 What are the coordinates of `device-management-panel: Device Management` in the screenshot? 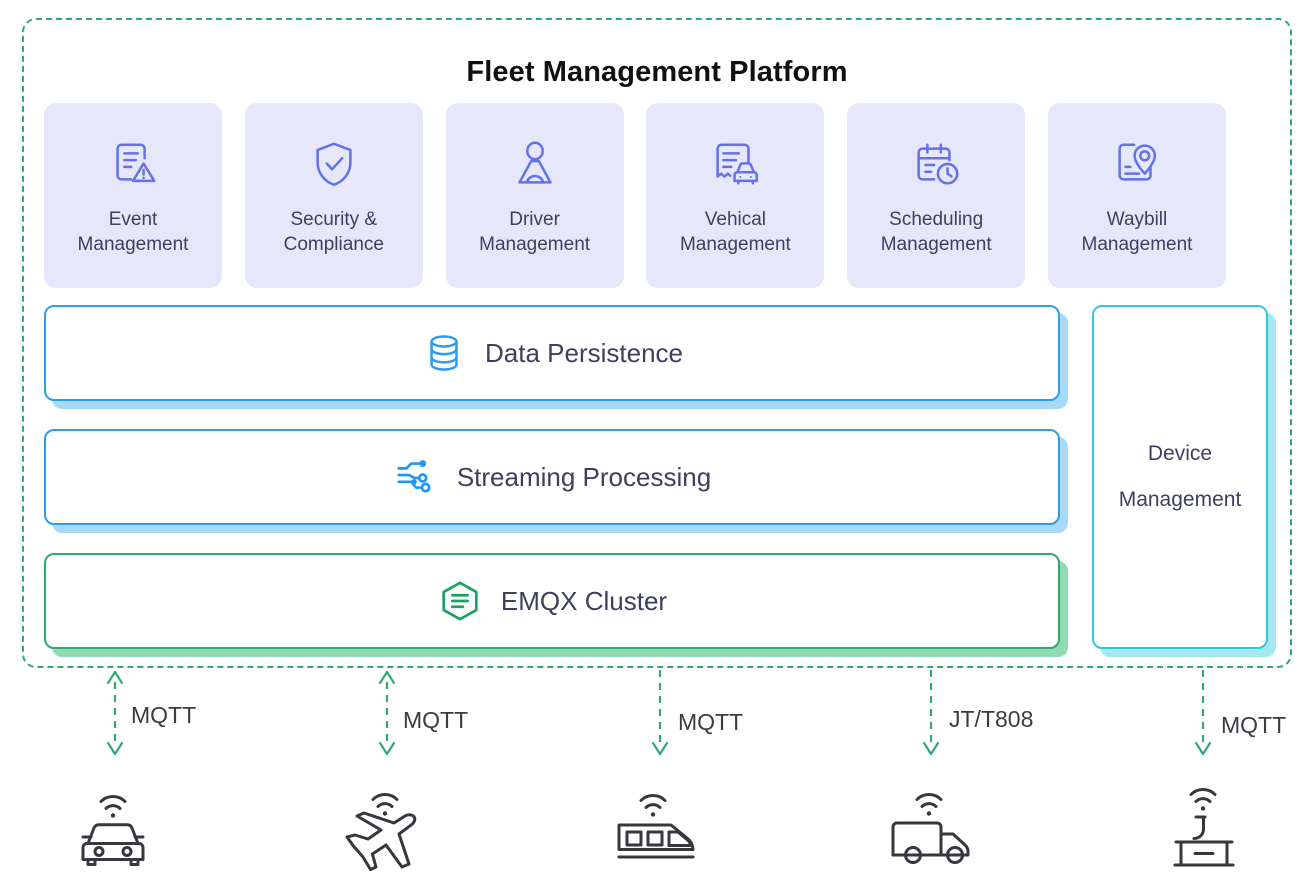 It's located at (1180, 477).